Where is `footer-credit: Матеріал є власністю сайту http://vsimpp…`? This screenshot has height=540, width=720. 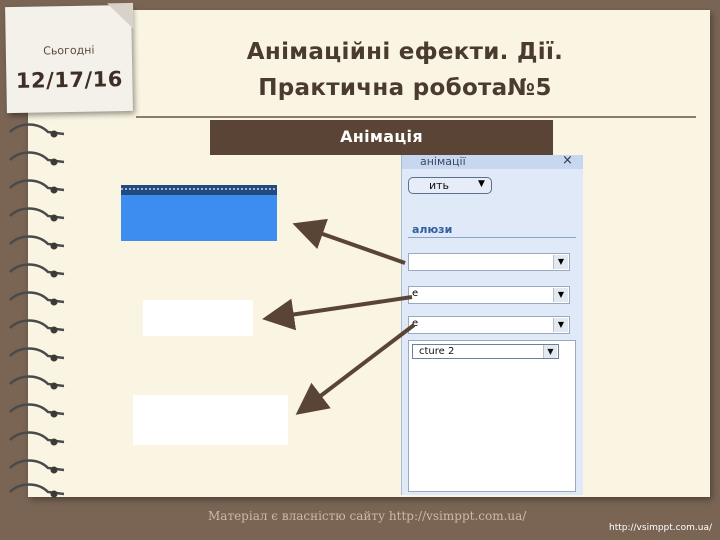 footer-credit: Матеріал є власністю сайту http://vsimpp… is located at coordinates (367, 516).